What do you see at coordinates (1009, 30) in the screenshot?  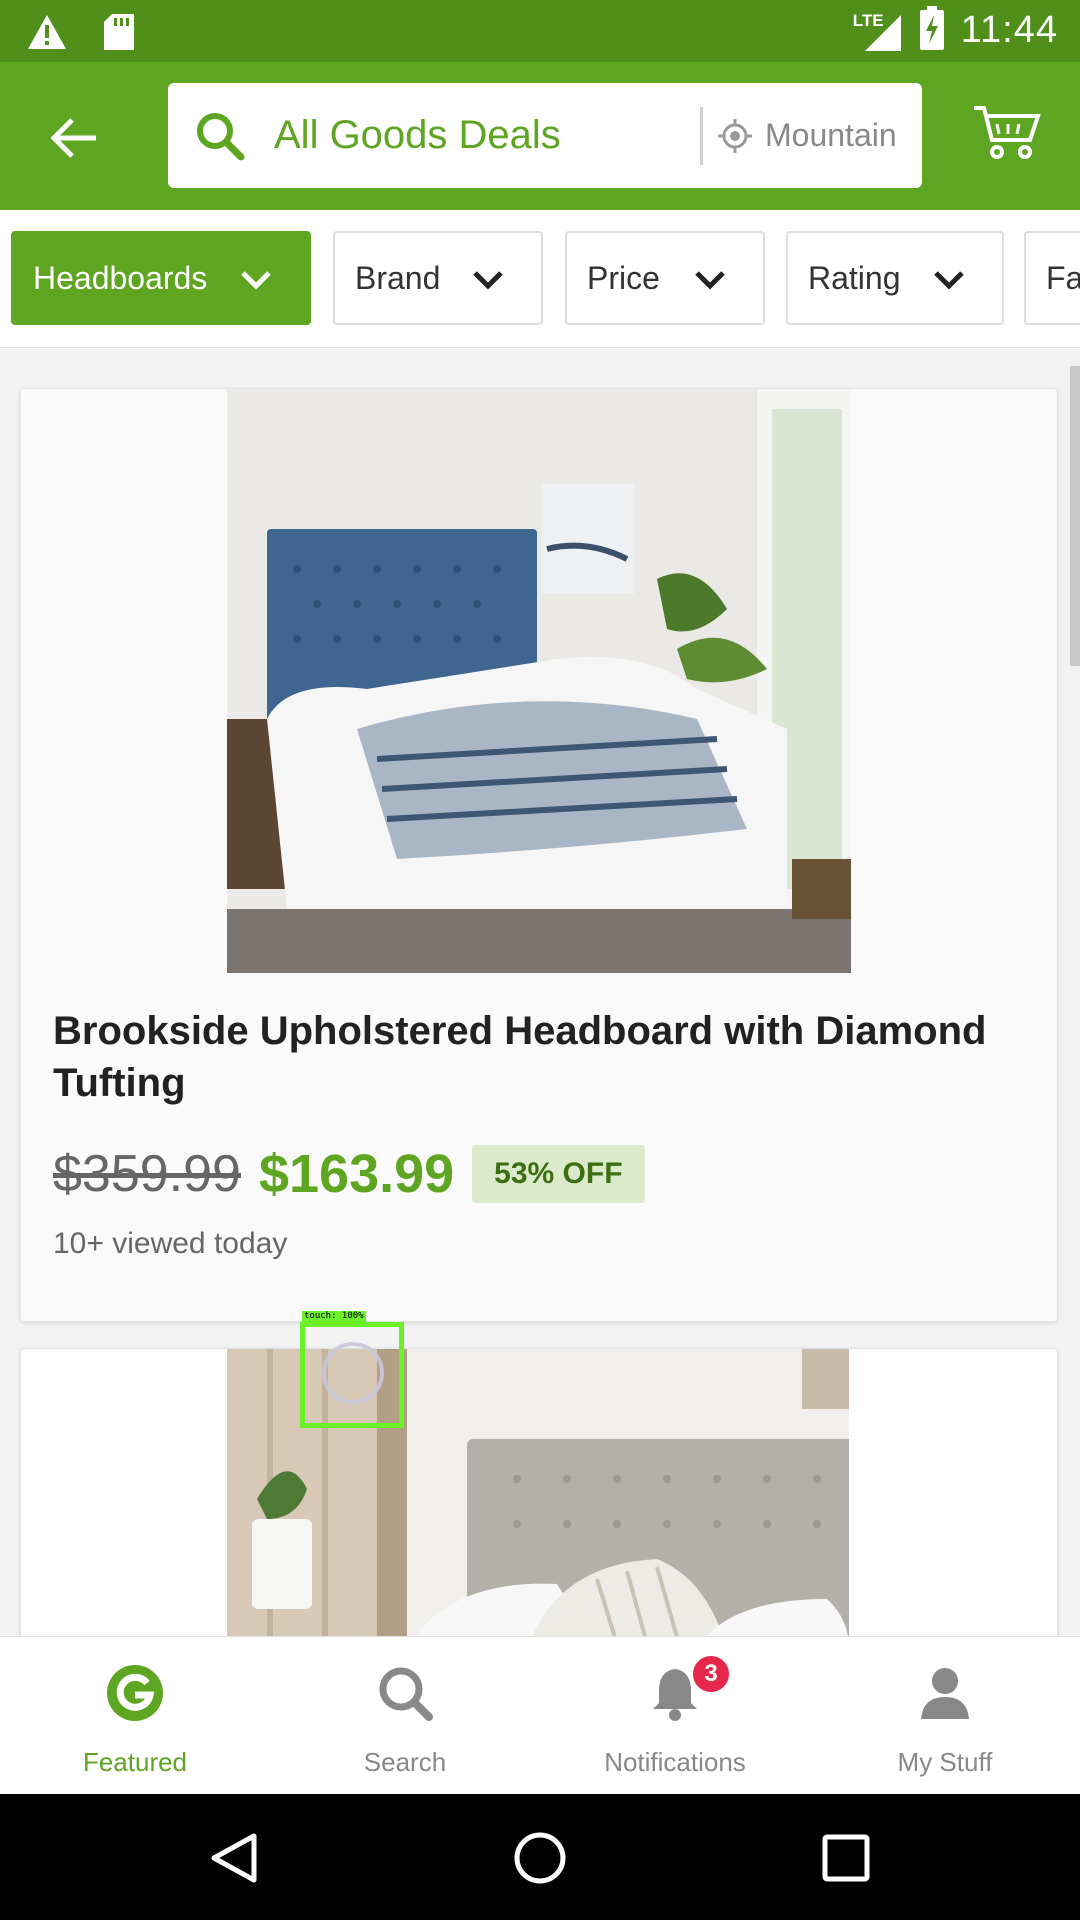 I see `status-time: 11:44` at bounding box center [1009, 30].